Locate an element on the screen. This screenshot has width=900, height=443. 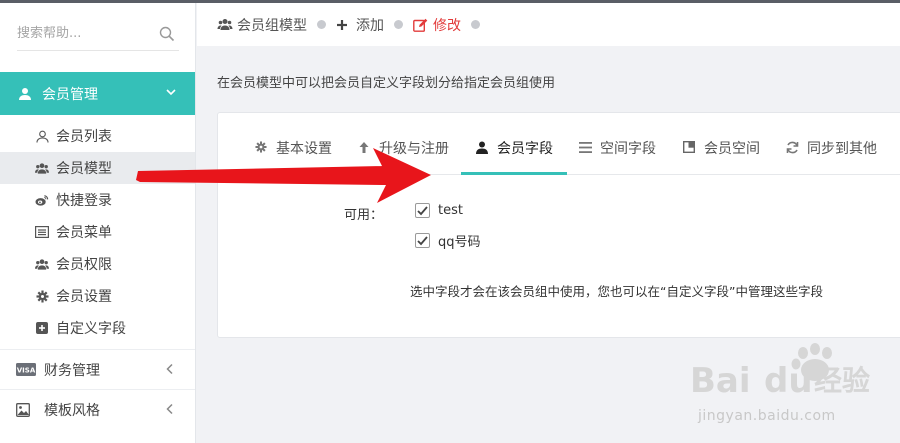
svg-text: Bai is located at coordinates (720, 381).